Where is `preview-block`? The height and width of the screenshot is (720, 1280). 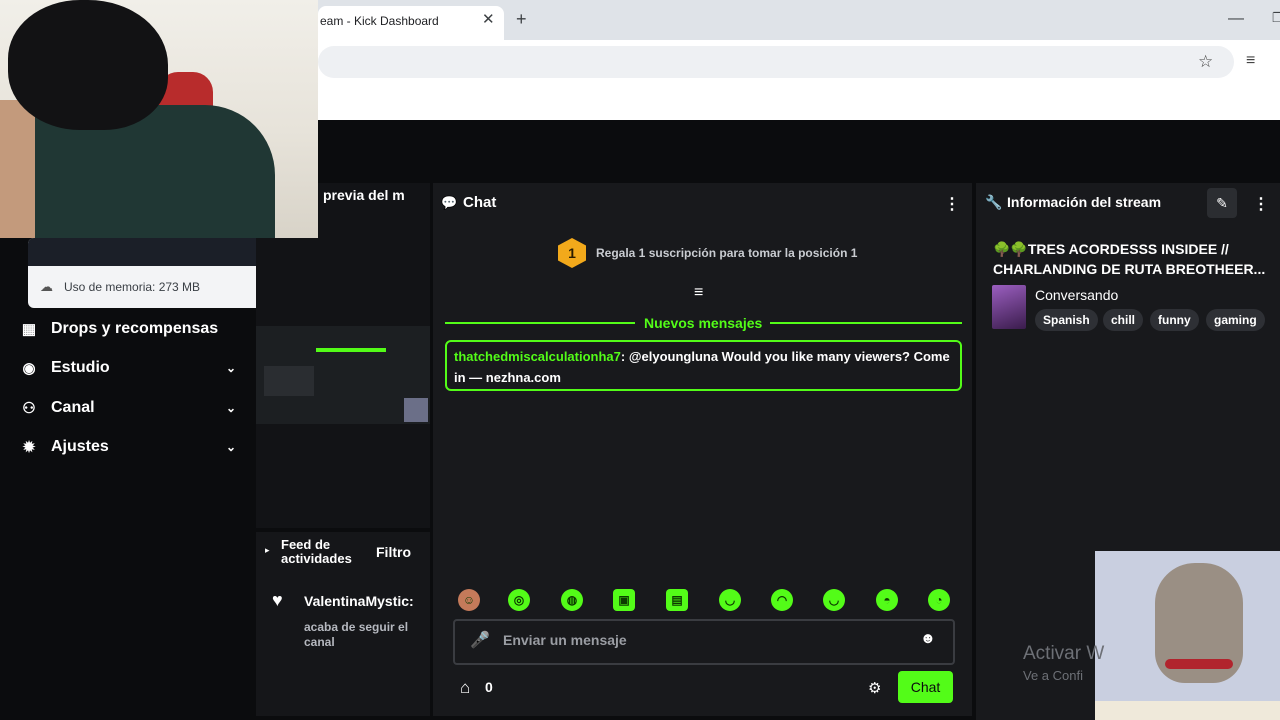 preview-block is located at coordinates (289, 381).